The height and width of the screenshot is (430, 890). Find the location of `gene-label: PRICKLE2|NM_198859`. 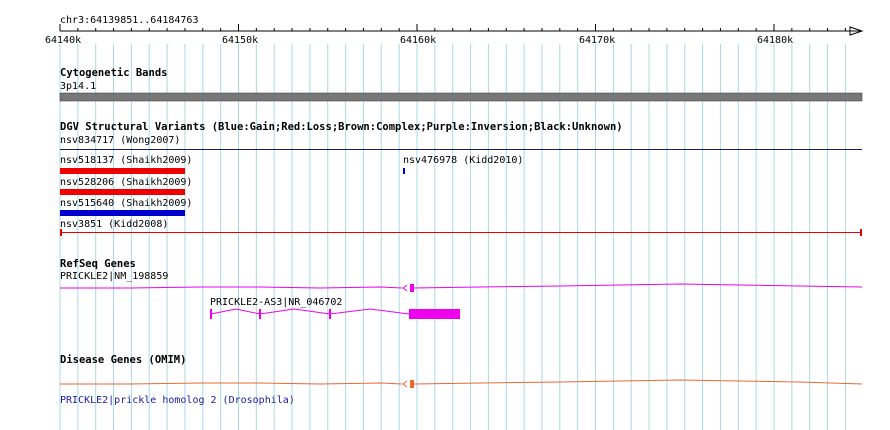

gene-label: PRICKLE2|NM_198859 is located at coordinates (114, 276).